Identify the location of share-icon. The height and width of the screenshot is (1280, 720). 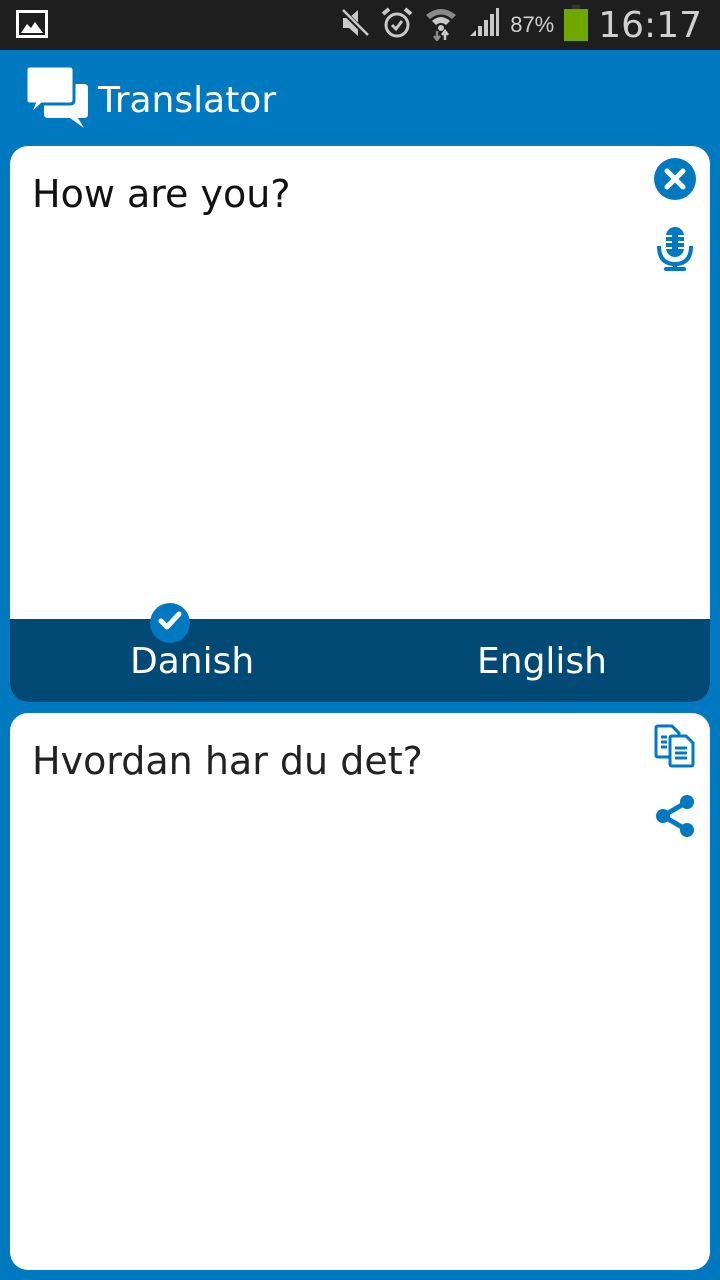
(675, 818).